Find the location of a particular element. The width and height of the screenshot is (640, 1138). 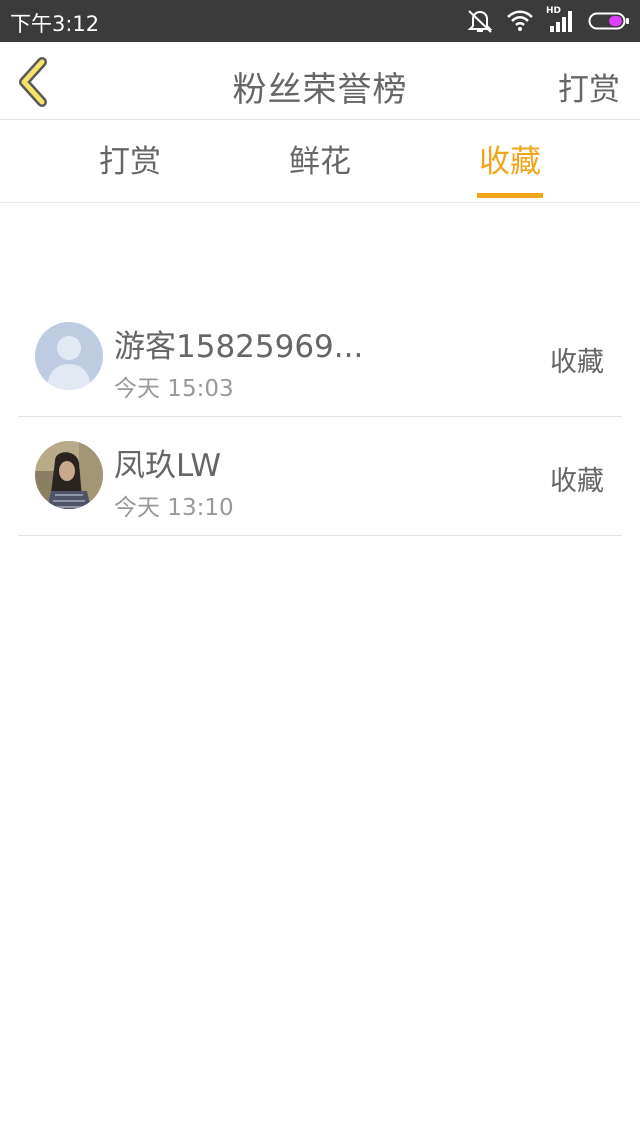

wifi-icon is located at coordinates (520, 21).